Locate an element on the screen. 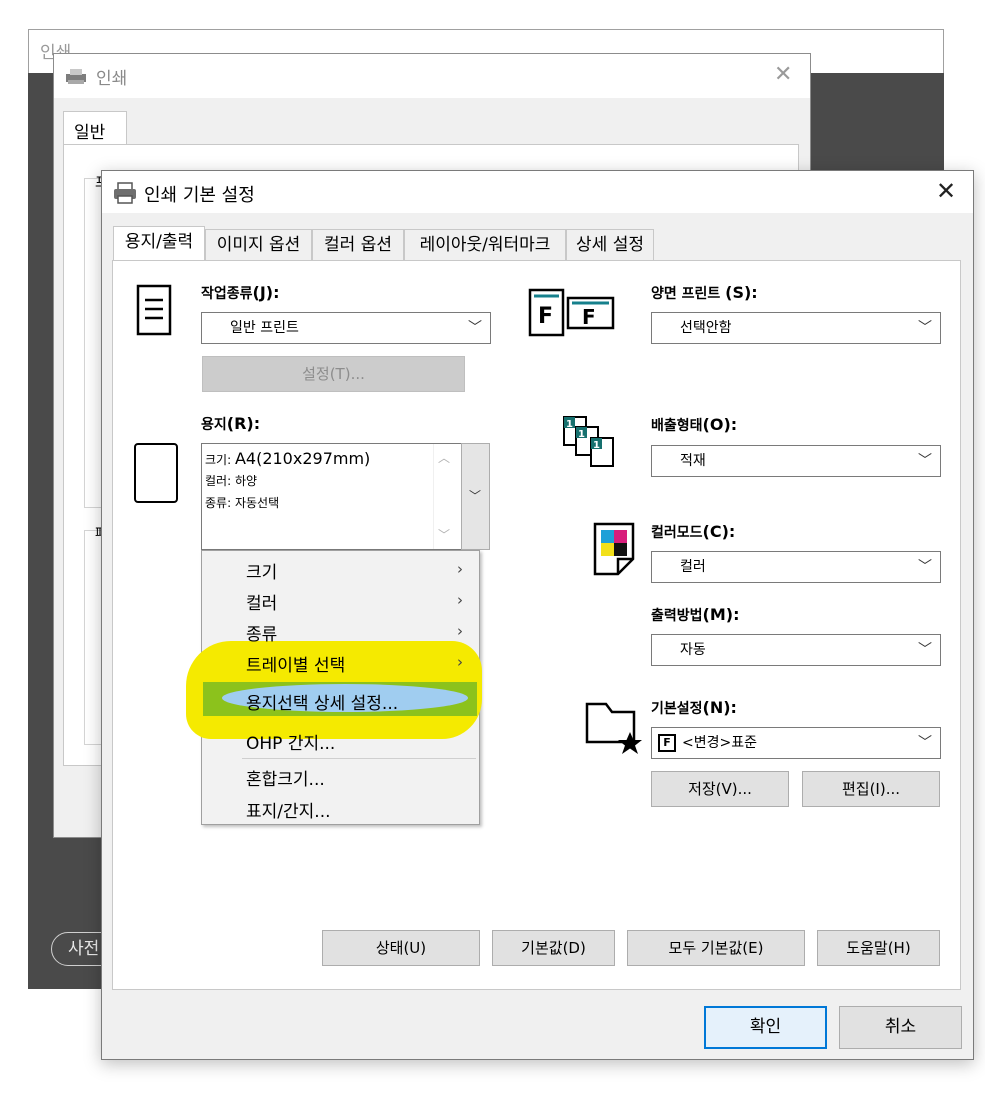  job-type-select: 일반 프린트 ﹀ is located at coordinates (346, 328).